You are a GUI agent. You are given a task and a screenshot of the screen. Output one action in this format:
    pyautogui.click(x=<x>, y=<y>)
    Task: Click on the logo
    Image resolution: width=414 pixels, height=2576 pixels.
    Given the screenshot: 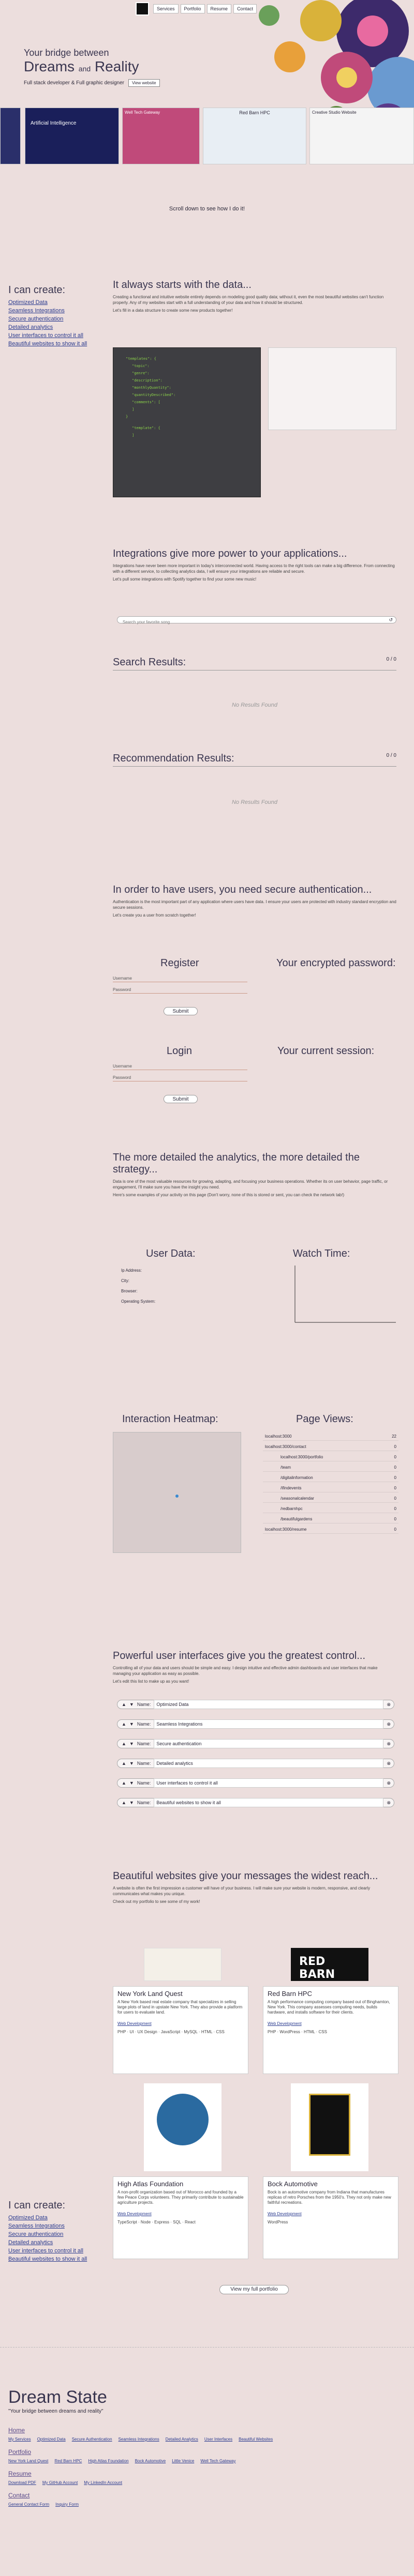 What is the action you would take?
    pyautogui.click(x=142, y=9)
    